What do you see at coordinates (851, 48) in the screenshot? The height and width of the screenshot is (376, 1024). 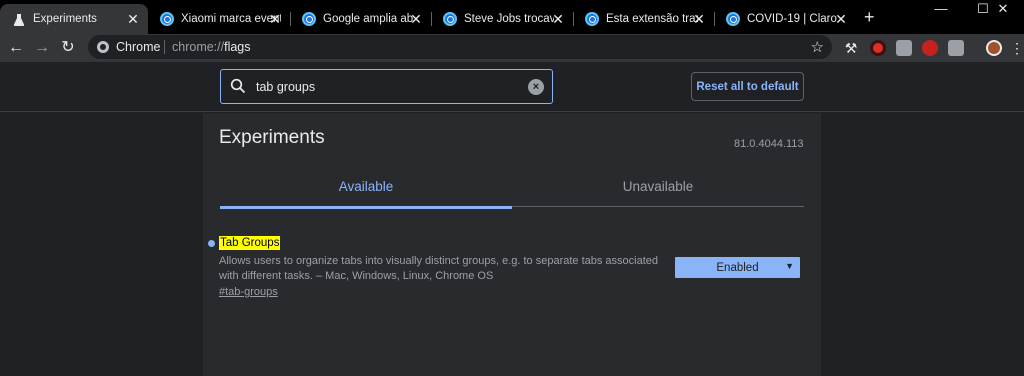 I see `extension-tools-icon: ⚒` at bounding box center [851, 48].